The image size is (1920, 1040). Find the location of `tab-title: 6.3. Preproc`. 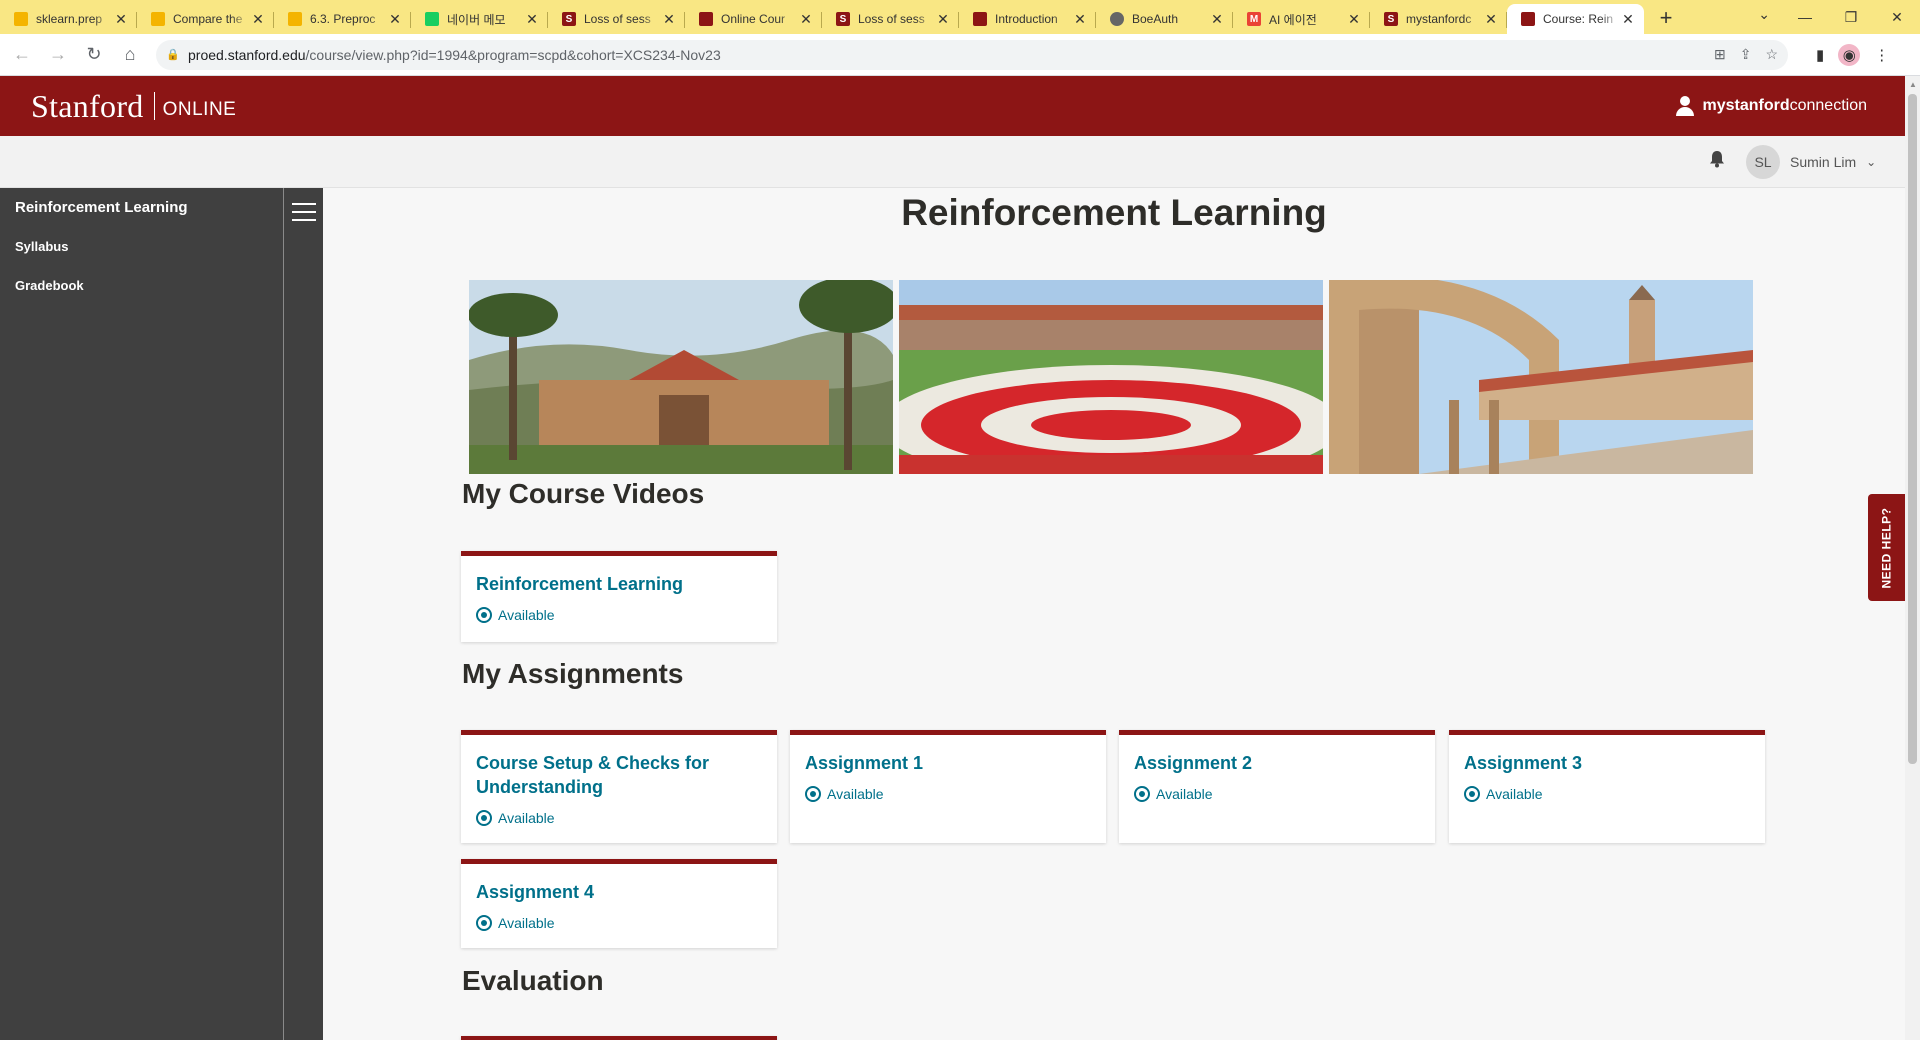

tab-title: 6.3. Preproc is located at coordinates (343, 19).